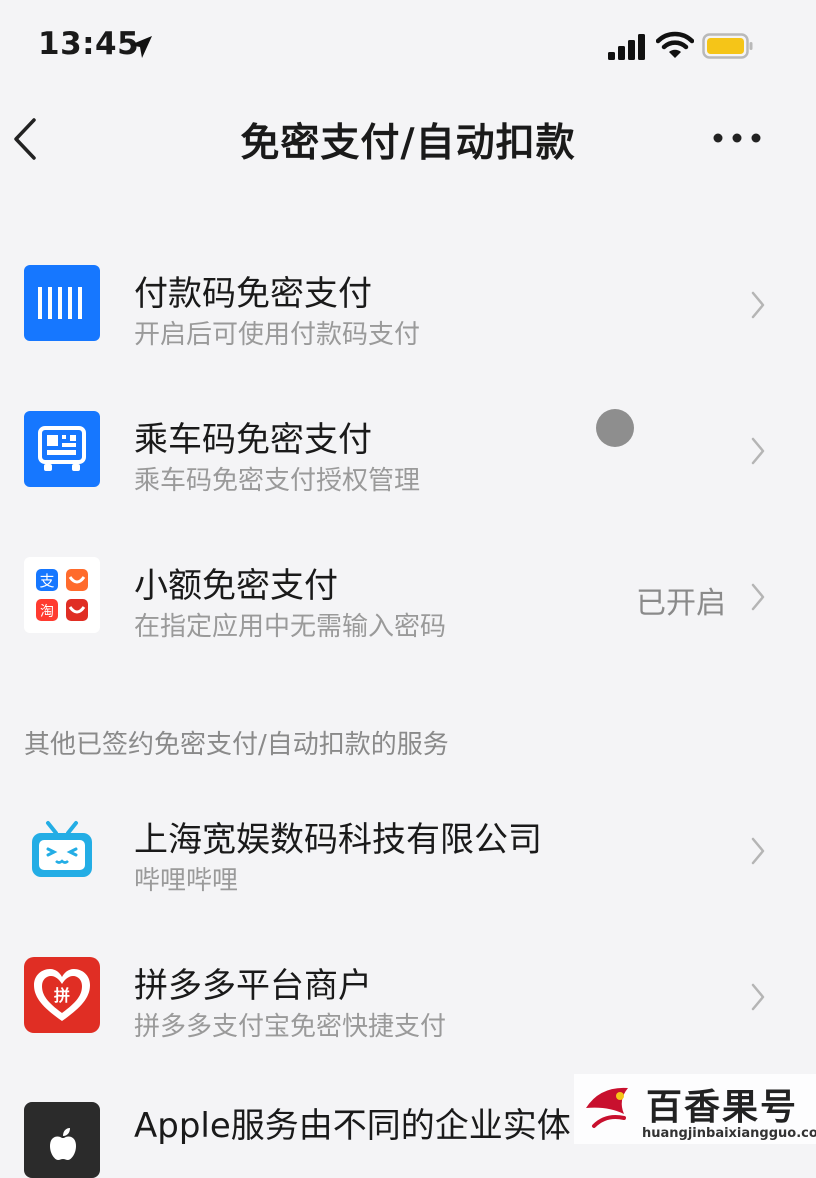  What do you see at coordinates (615, 428) in the screenshot?
I see `floating-touch-dot` at bounding box center [615, 428].